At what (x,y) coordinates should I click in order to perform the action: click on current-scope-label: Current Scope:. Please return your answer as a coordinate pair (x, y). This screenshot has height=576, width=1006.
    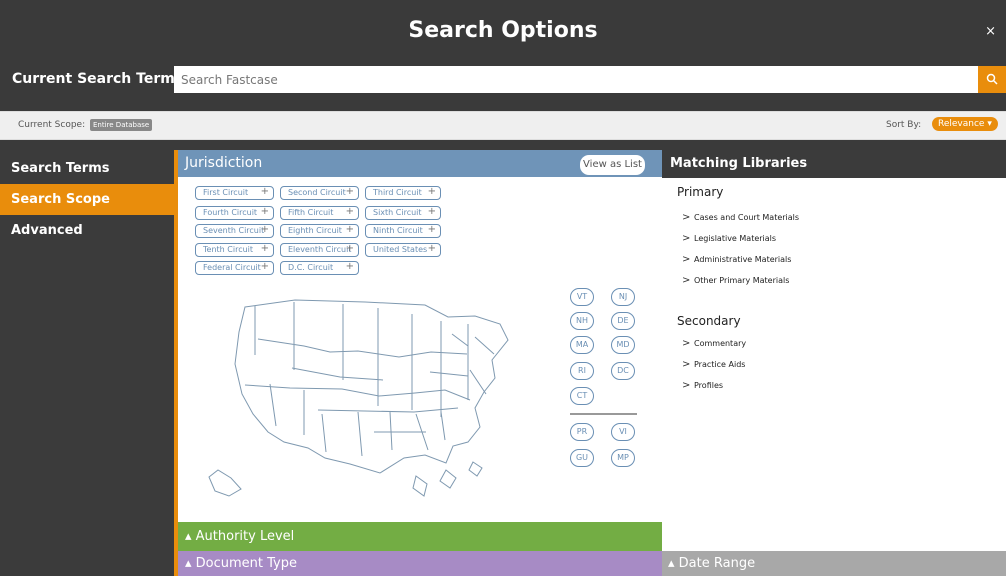
    Looking at the image, I should click on (52, 125).